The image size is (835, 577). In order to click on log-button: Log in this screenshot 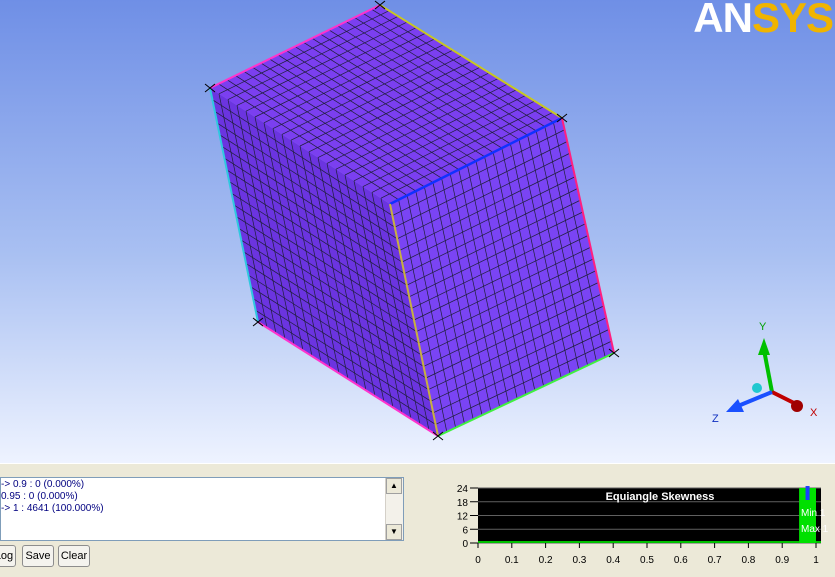, I will do `click(8, 556)`.